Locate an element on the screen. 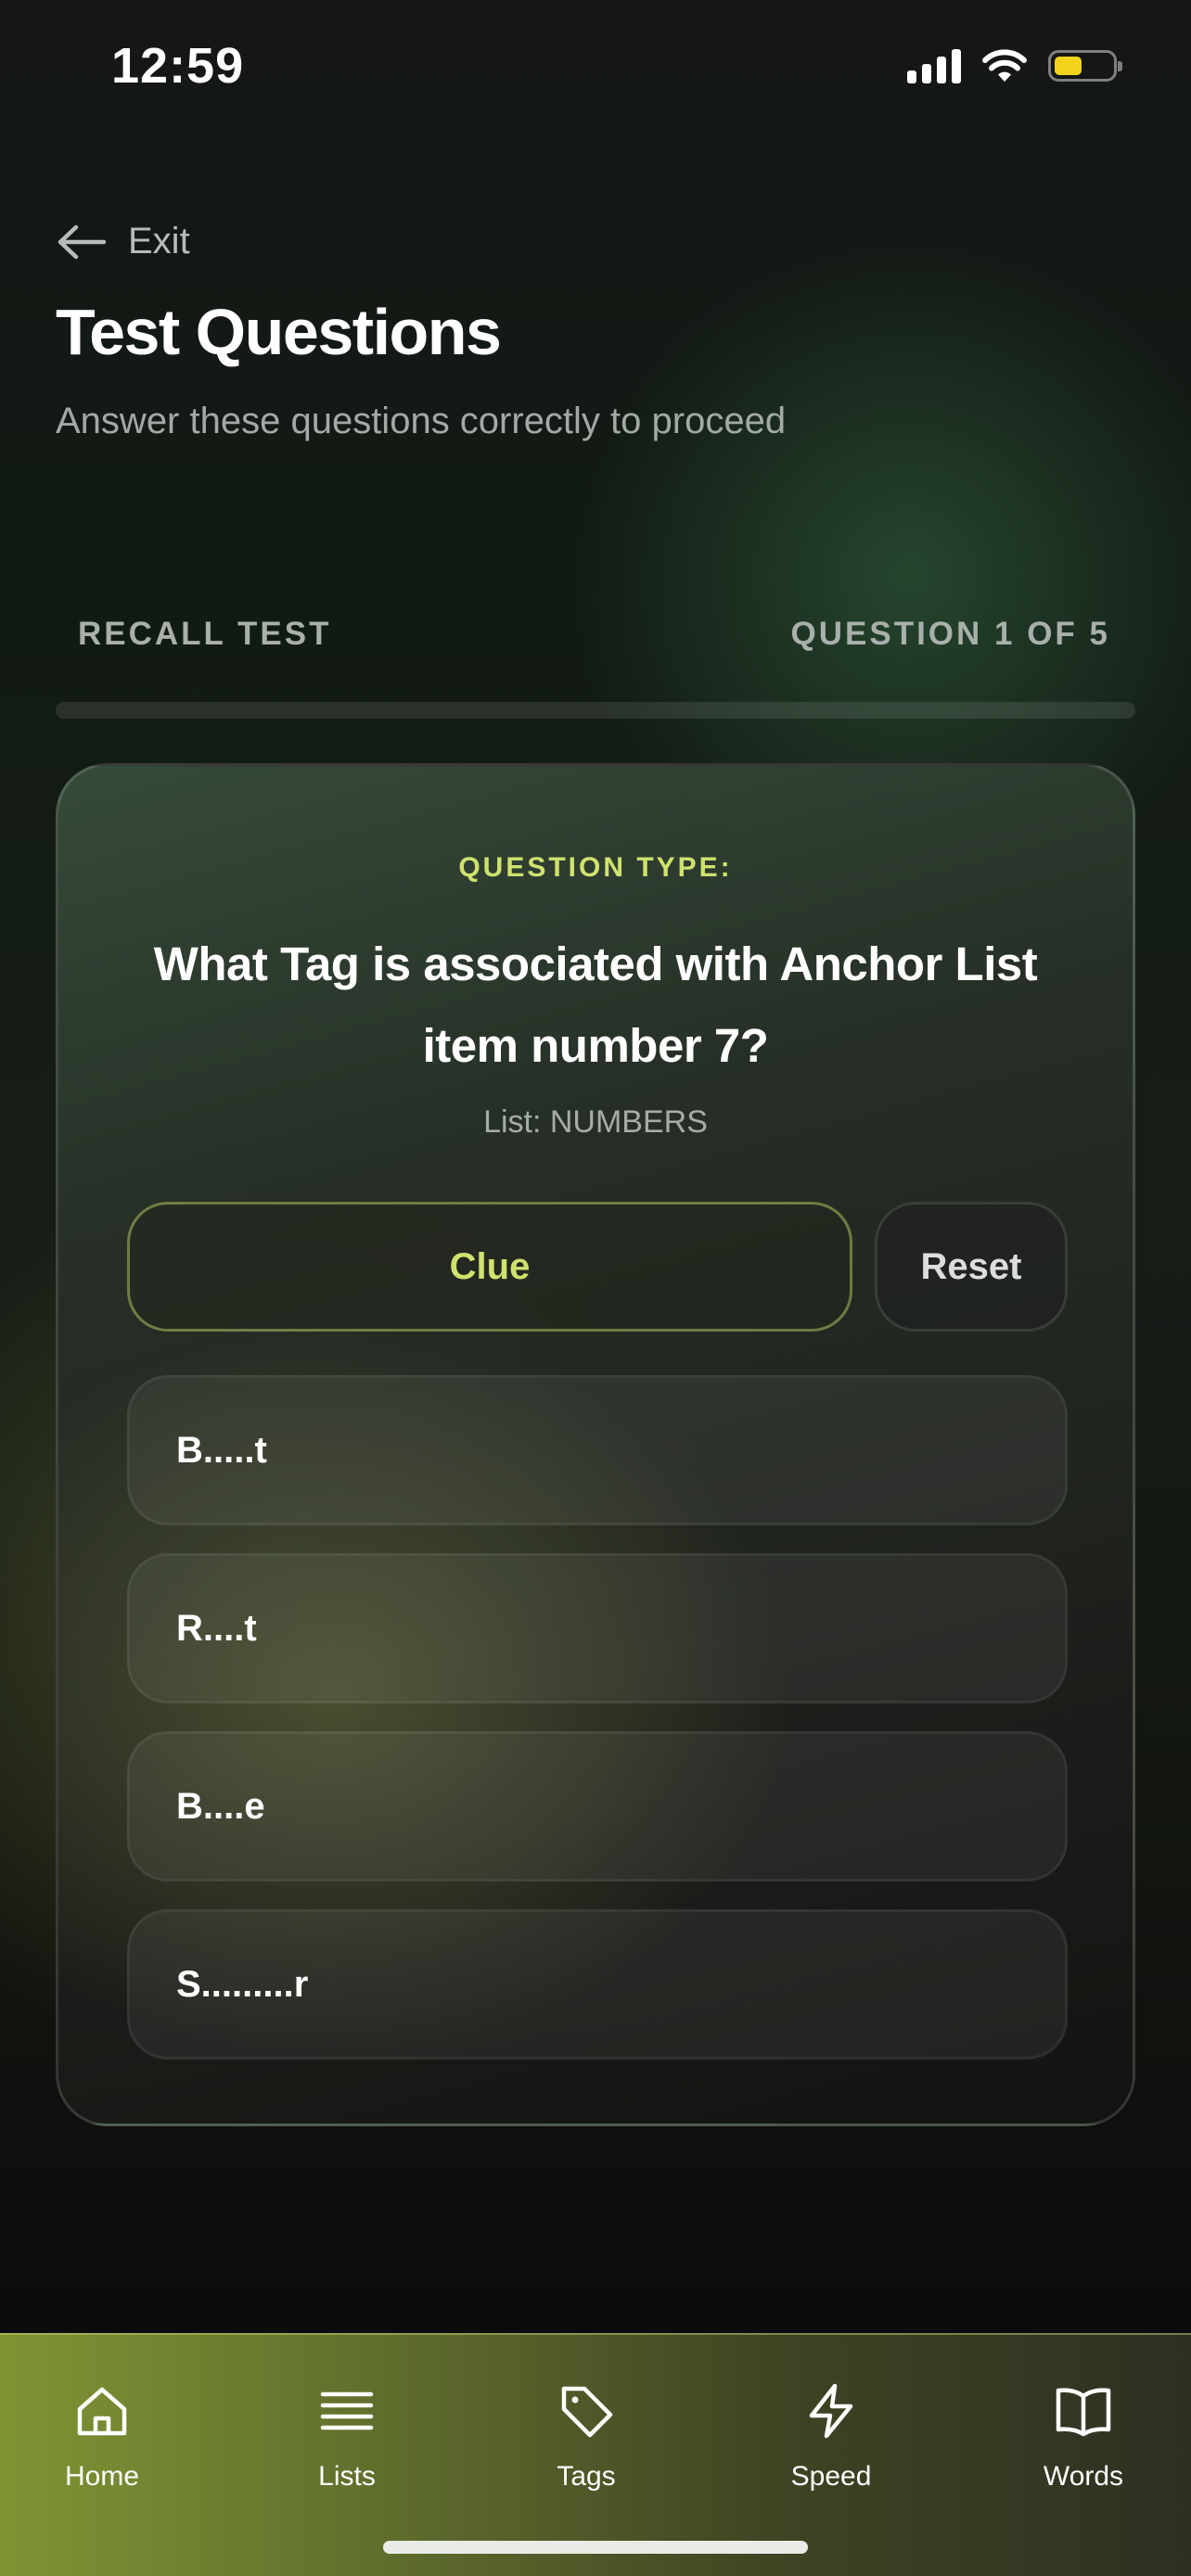 This screenshot has height=2576, width=1191. list-icon is located at coordinates (347, 2410).